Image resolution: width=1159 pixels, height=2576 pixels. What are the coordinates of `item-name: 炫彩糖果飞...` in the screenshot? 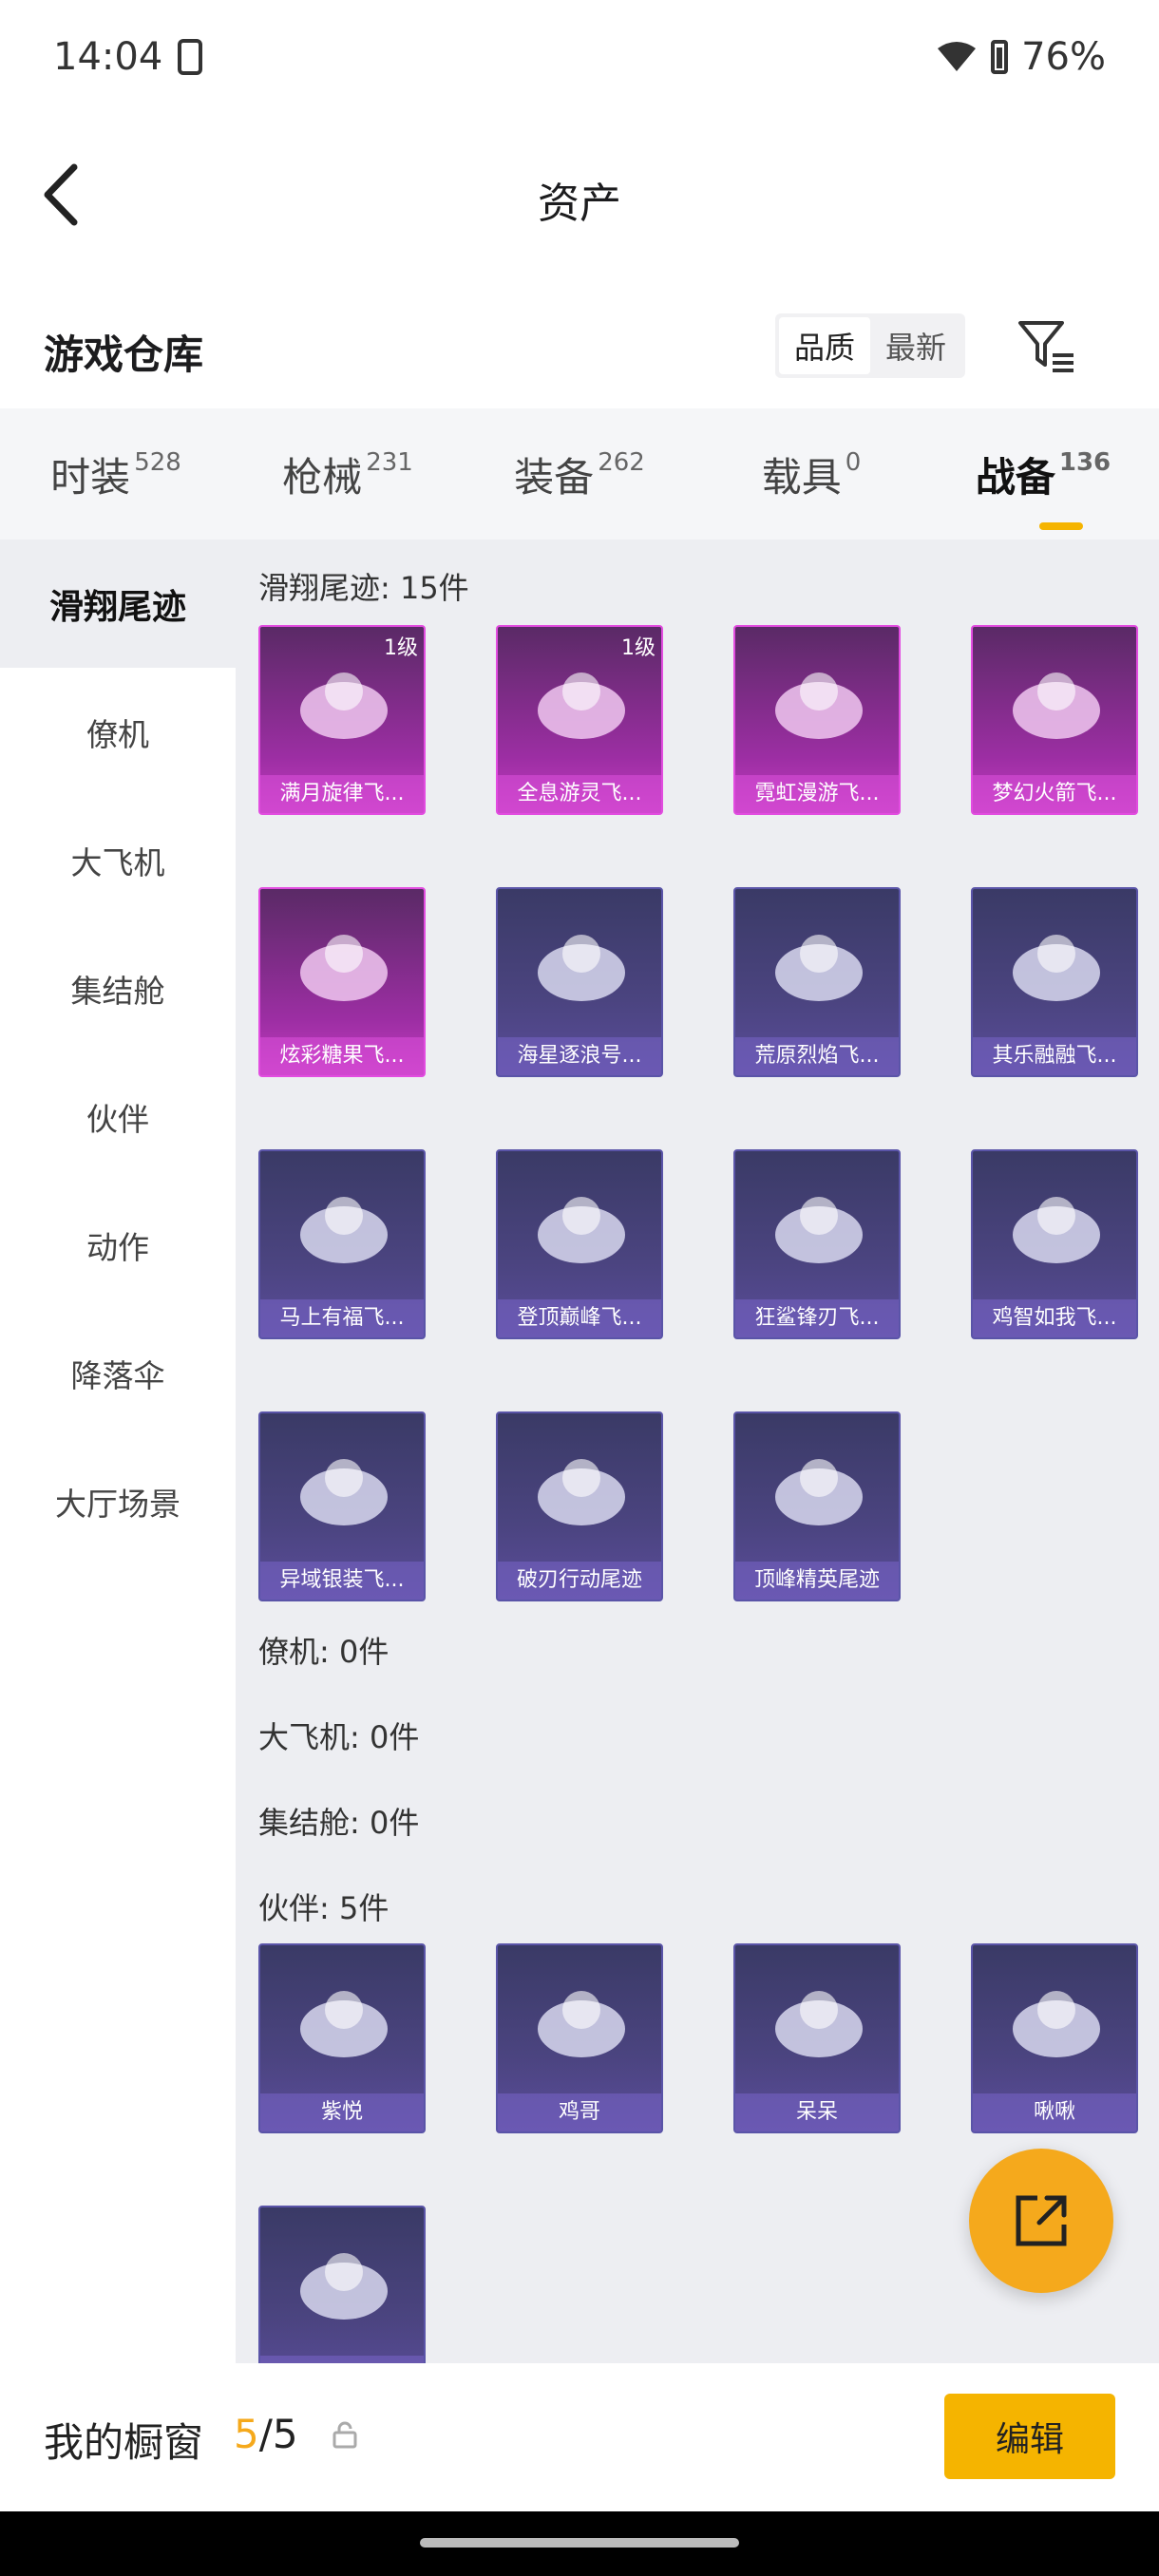 It's located at (342, 1056).